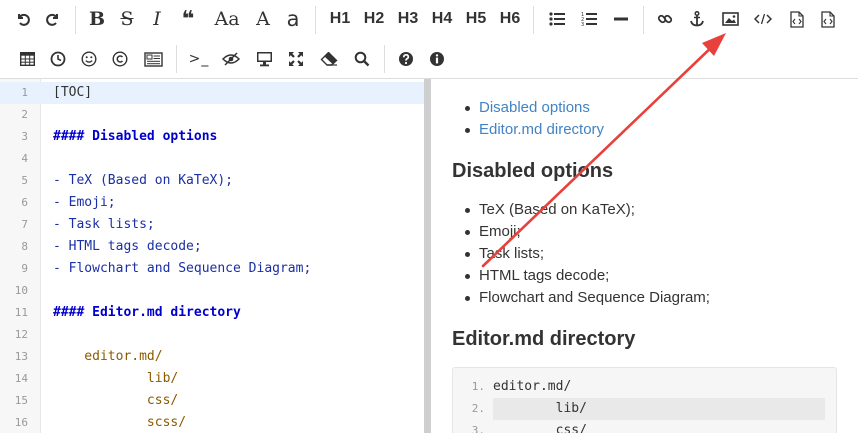  I want to click on editor-line: 4, so click(212, 159).